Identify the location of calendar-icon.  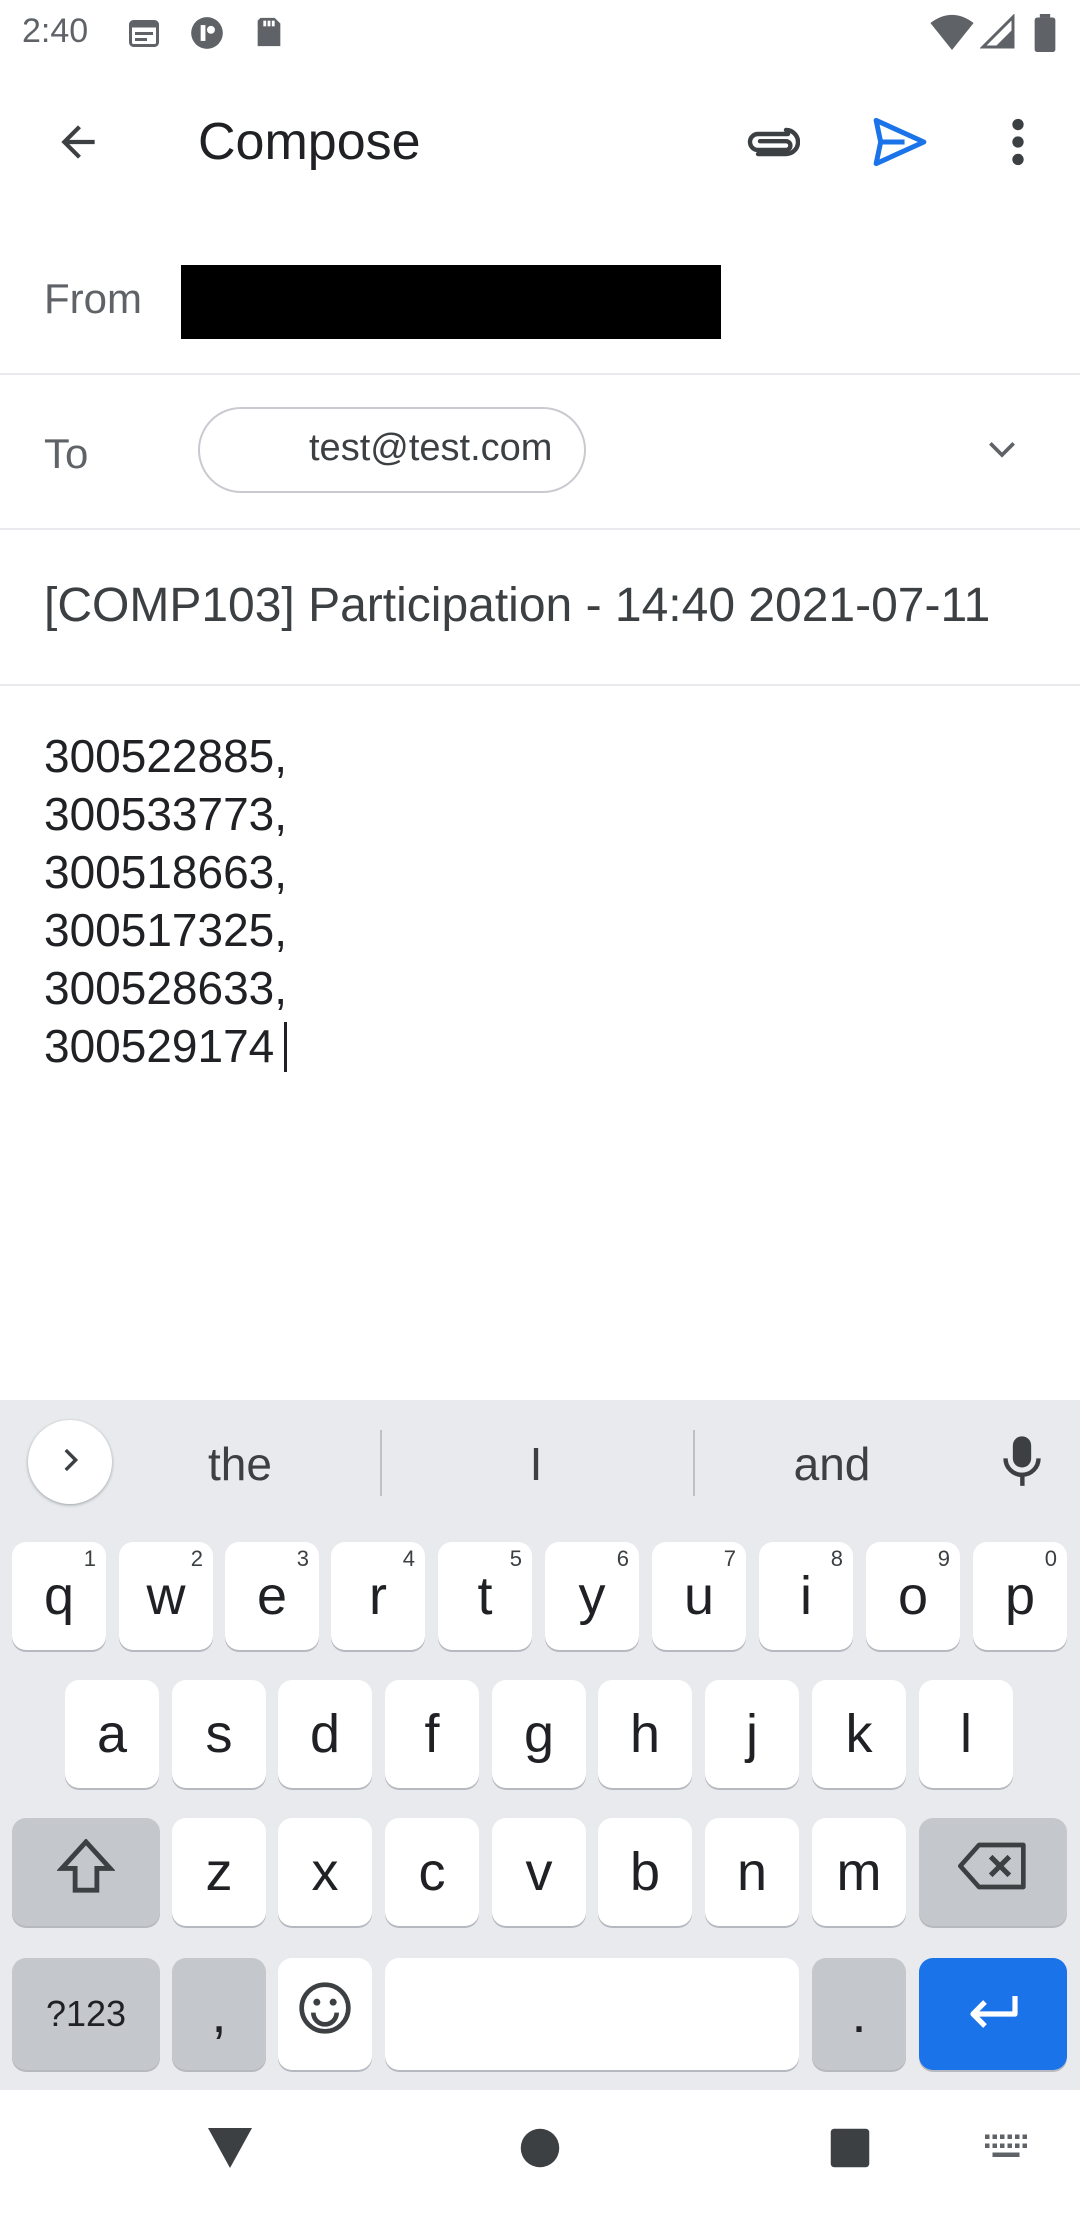
(144, 34).